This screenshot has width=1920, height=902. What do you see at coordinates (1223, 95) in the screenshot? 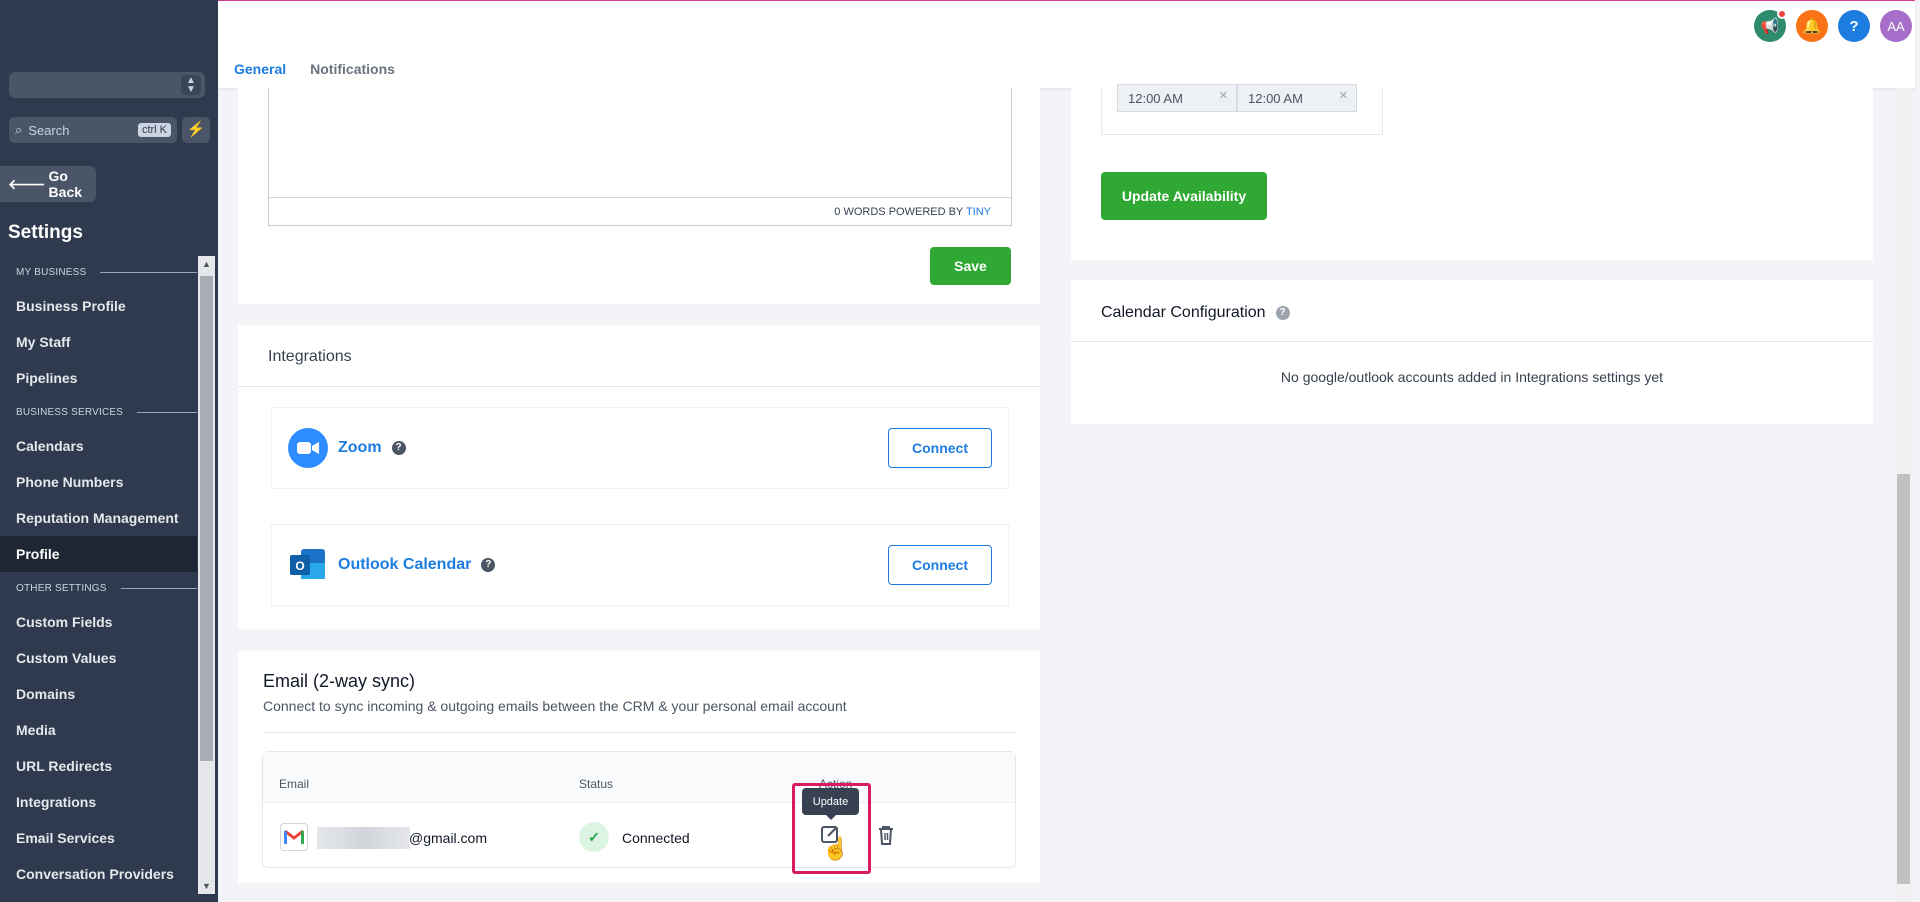
I see `clear-start-icon: ✕` at bounding box center [1223, 95].